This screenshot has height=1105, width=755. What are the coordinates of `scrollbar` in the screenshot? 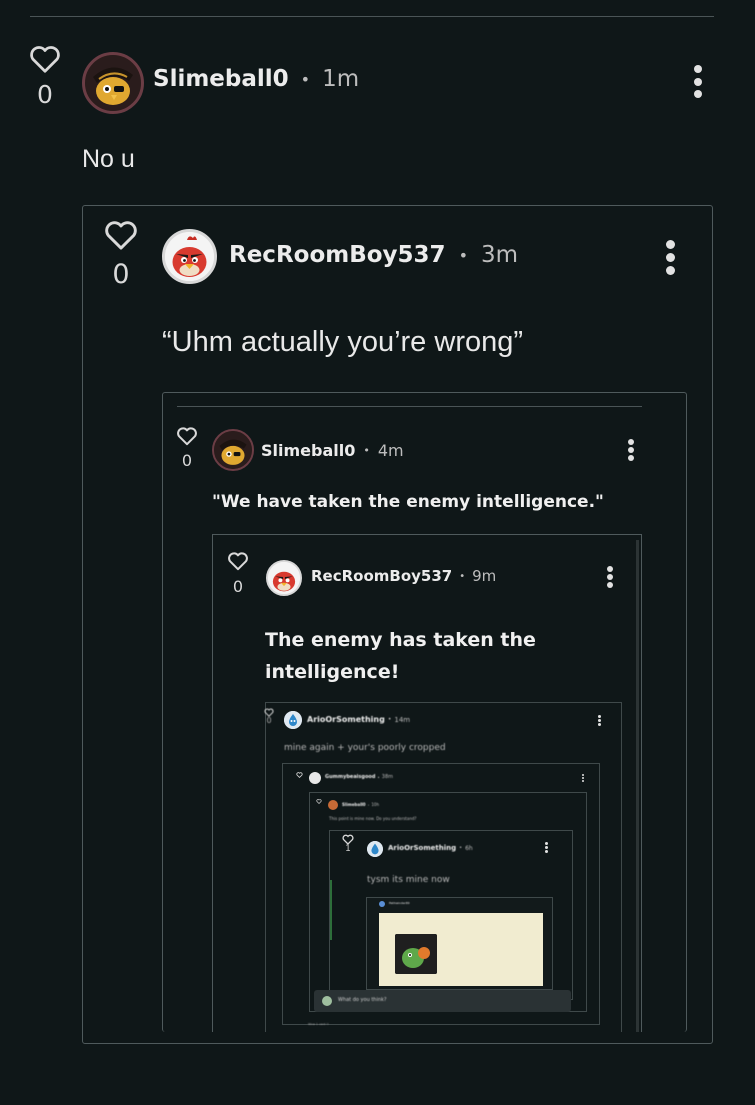 It's located at (637, 786).